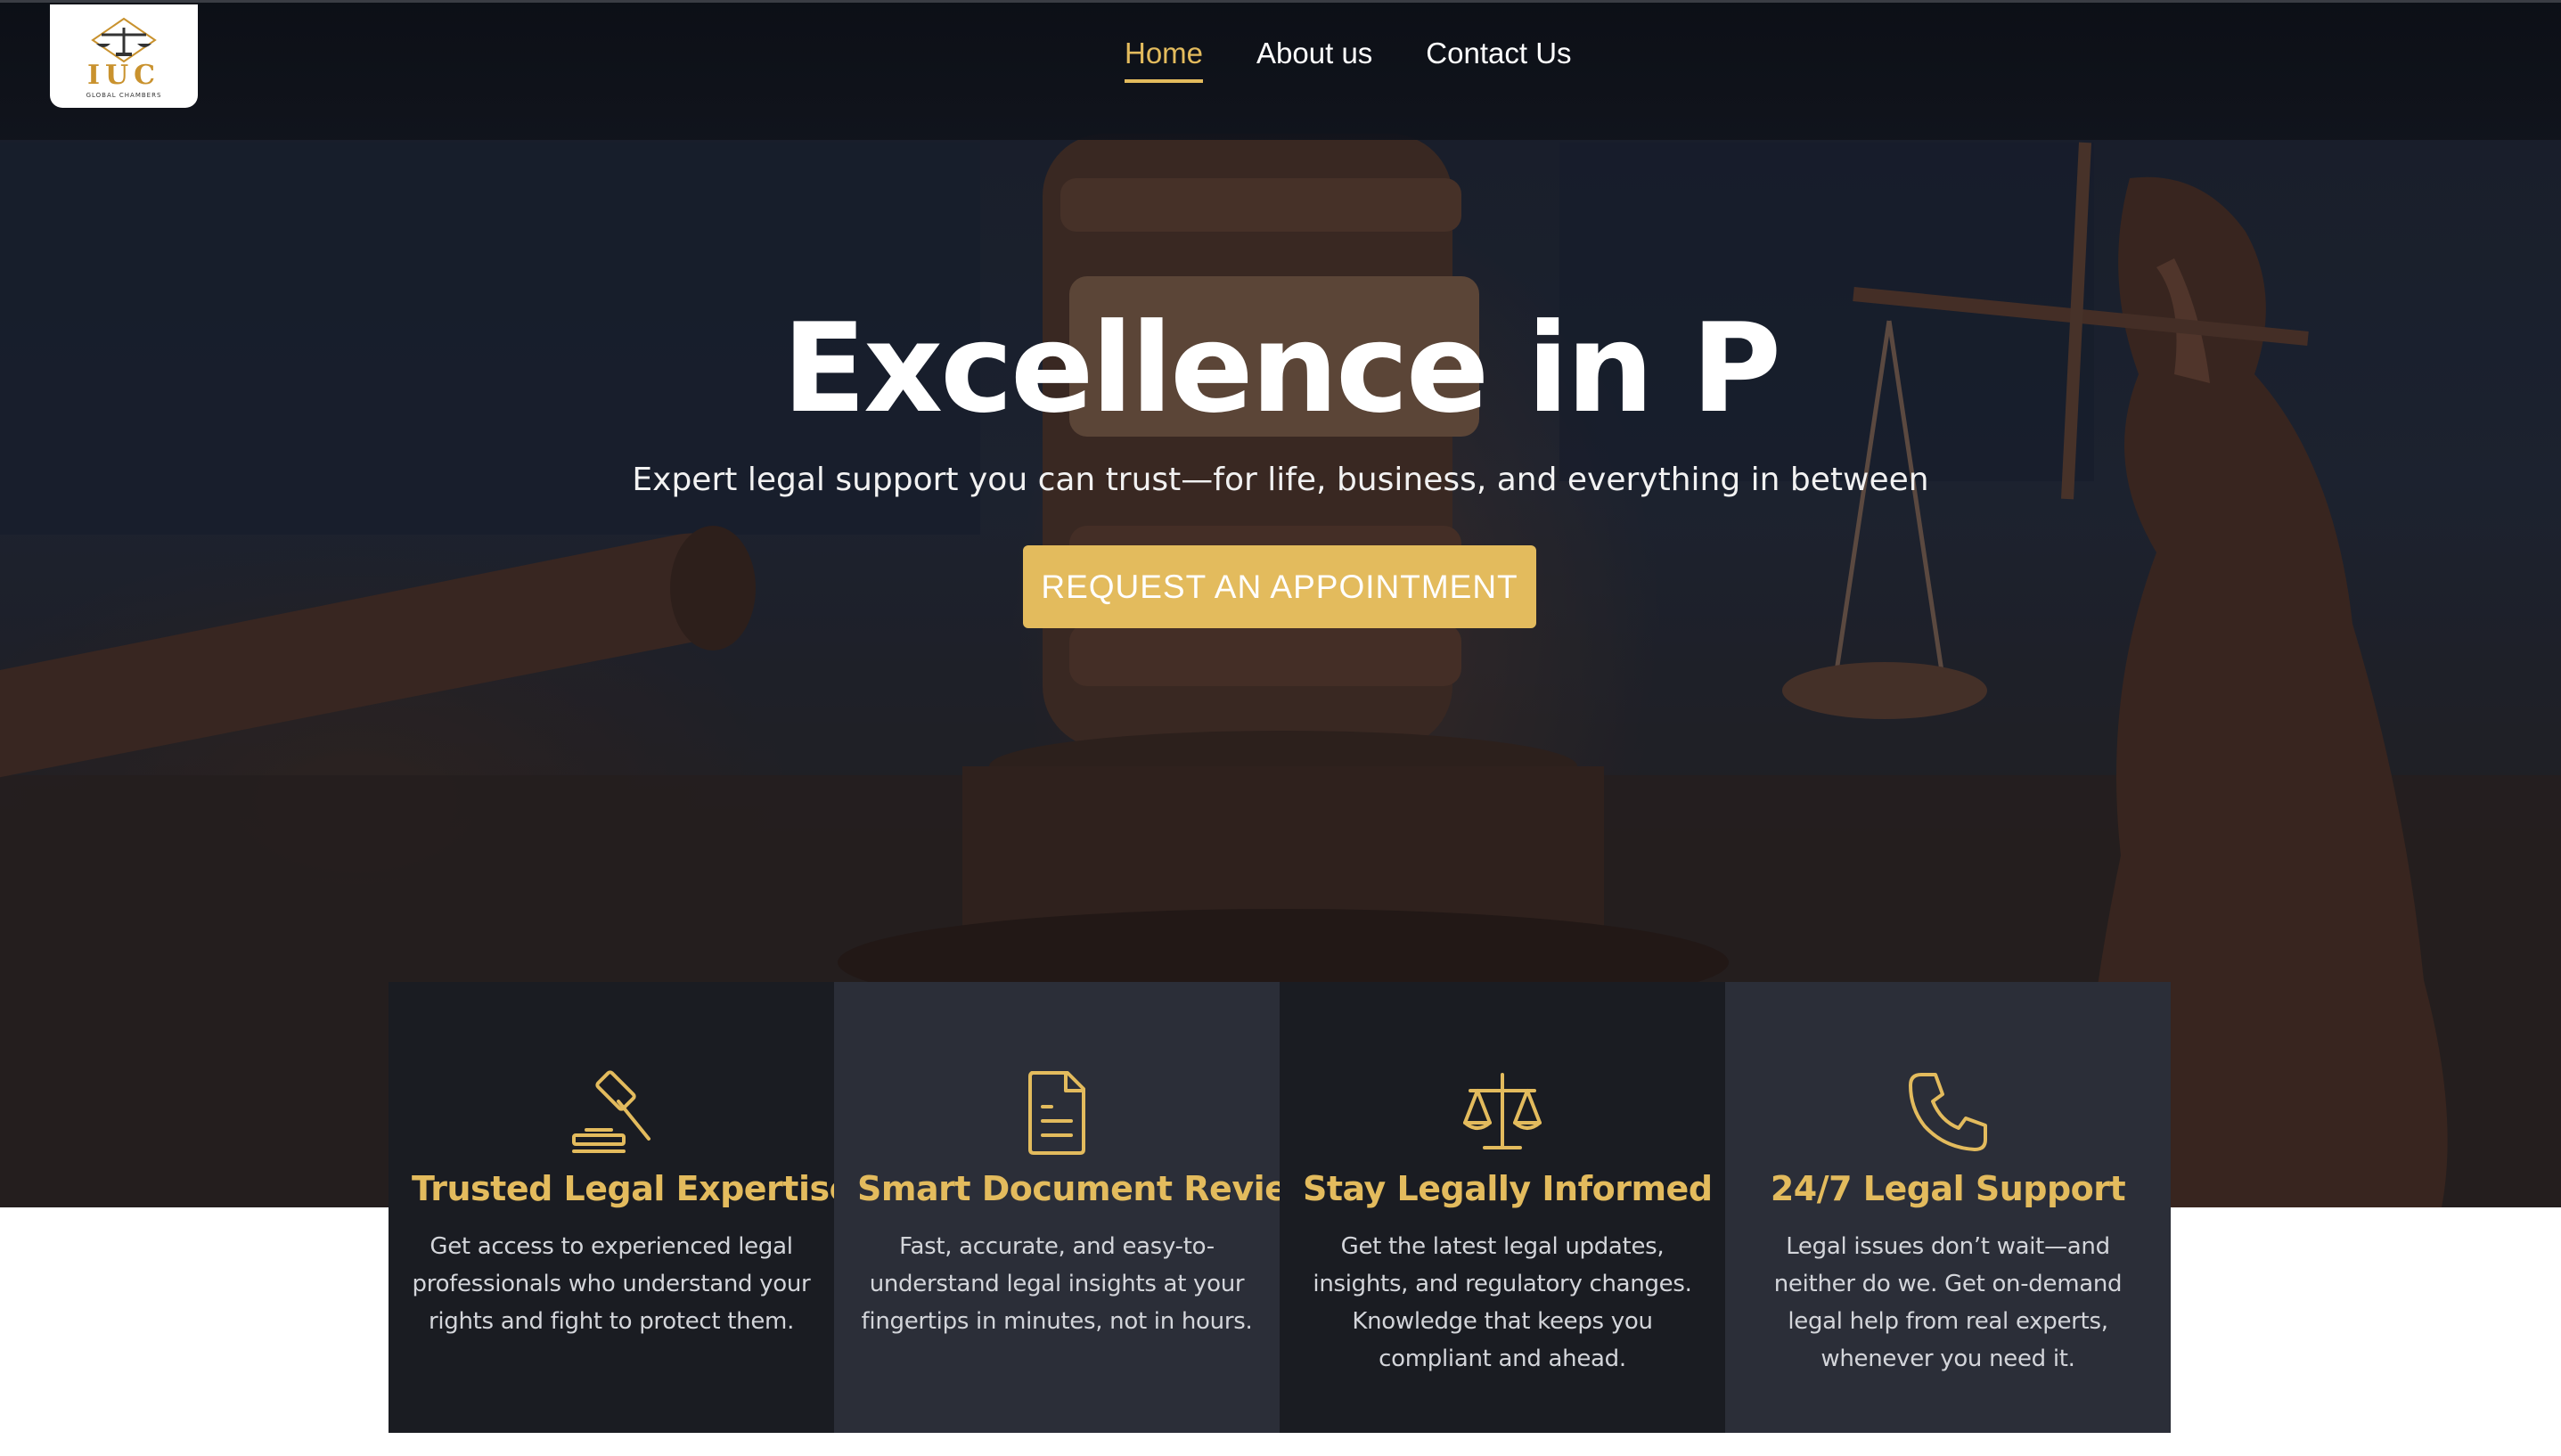  Describe the element at coordinates (632, 1188) in the screenshot. I see `feature-title: Trusted Legal Expertise` at that location.